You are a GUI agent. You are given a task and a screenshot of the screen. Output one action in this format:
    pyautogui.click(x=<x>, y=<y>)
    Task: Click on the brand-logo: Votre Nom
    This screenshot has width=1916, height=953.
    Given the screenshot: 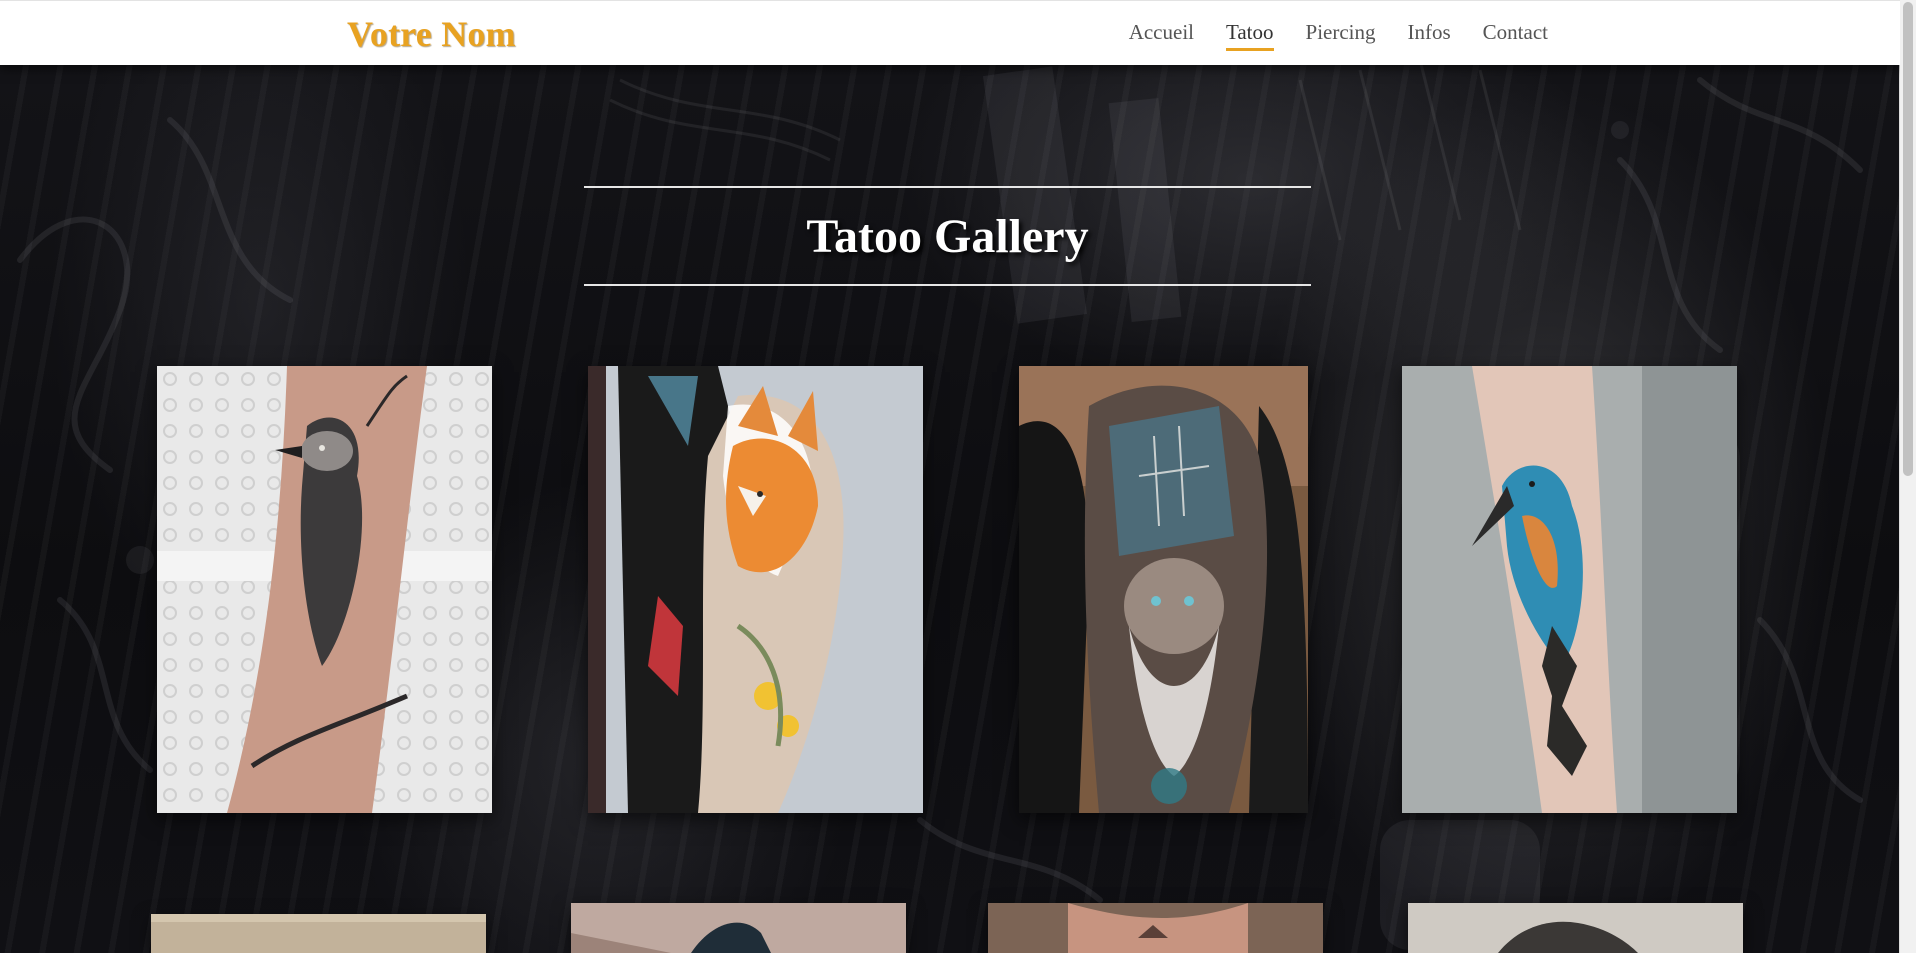 What is the action you would take?
    pyautogui.click(x=431, y=34)
    